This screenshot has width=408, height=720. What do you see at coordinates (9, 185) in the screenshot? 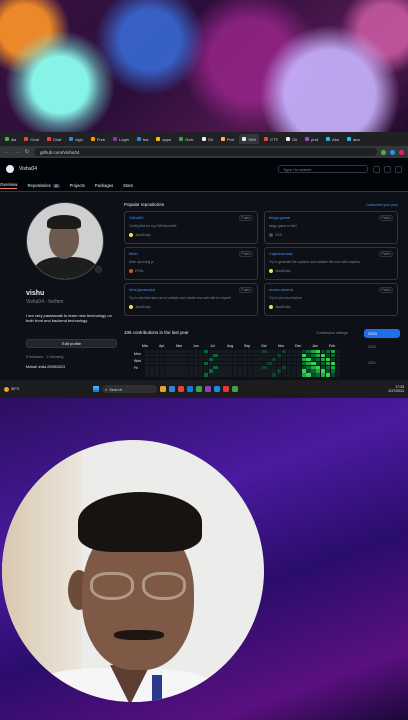
I see `tab-overview: Overview` at bounding box center [9, 185].